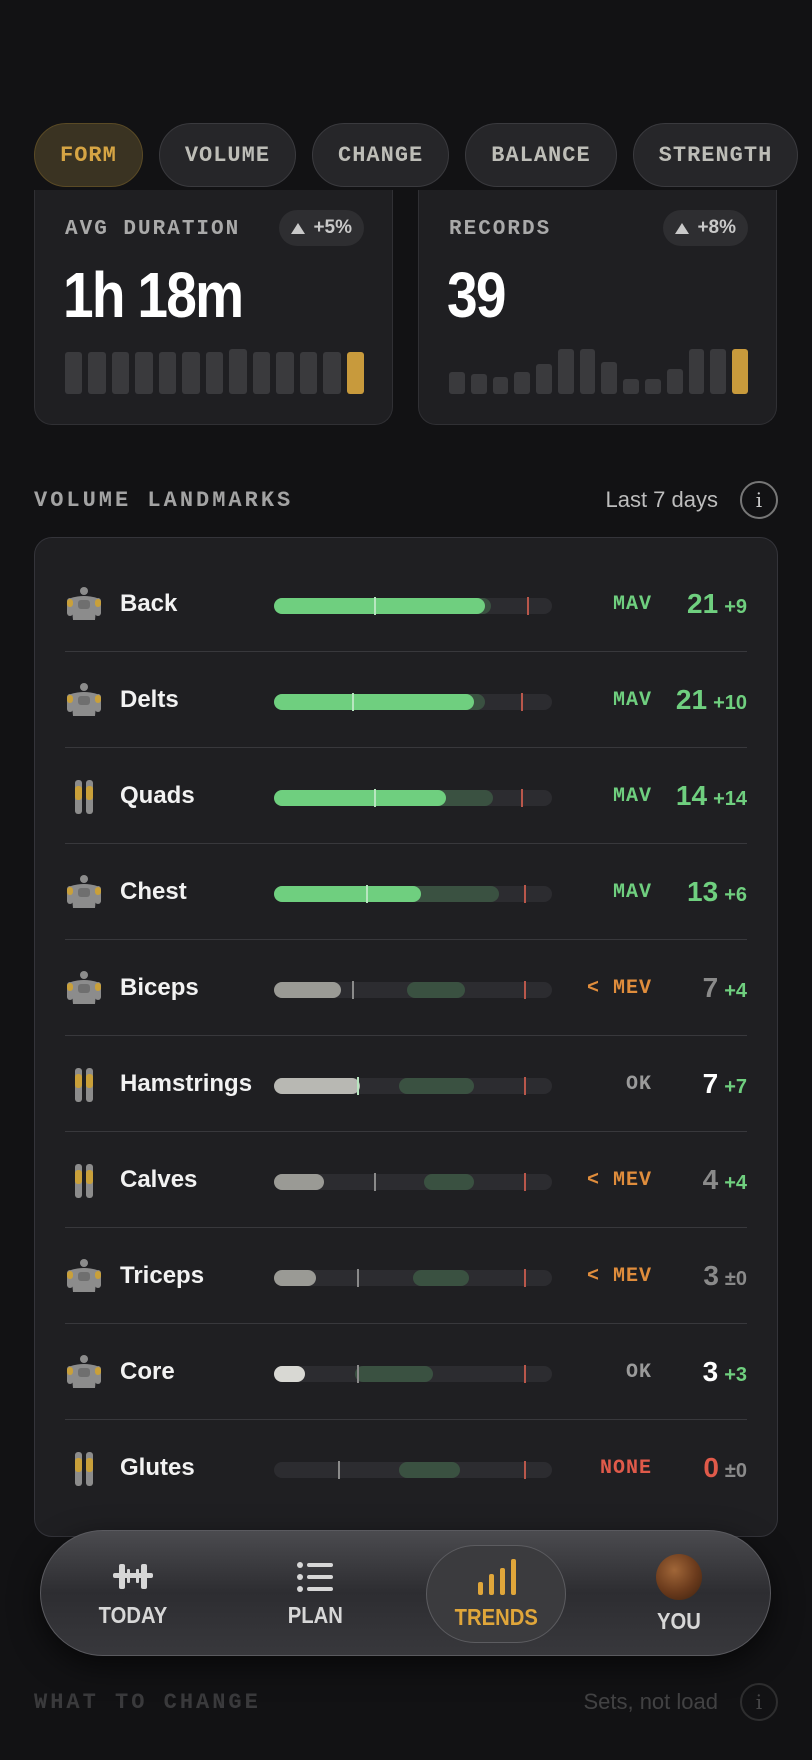  I want to click on sets-delta: ±0, so click(735, 1470).